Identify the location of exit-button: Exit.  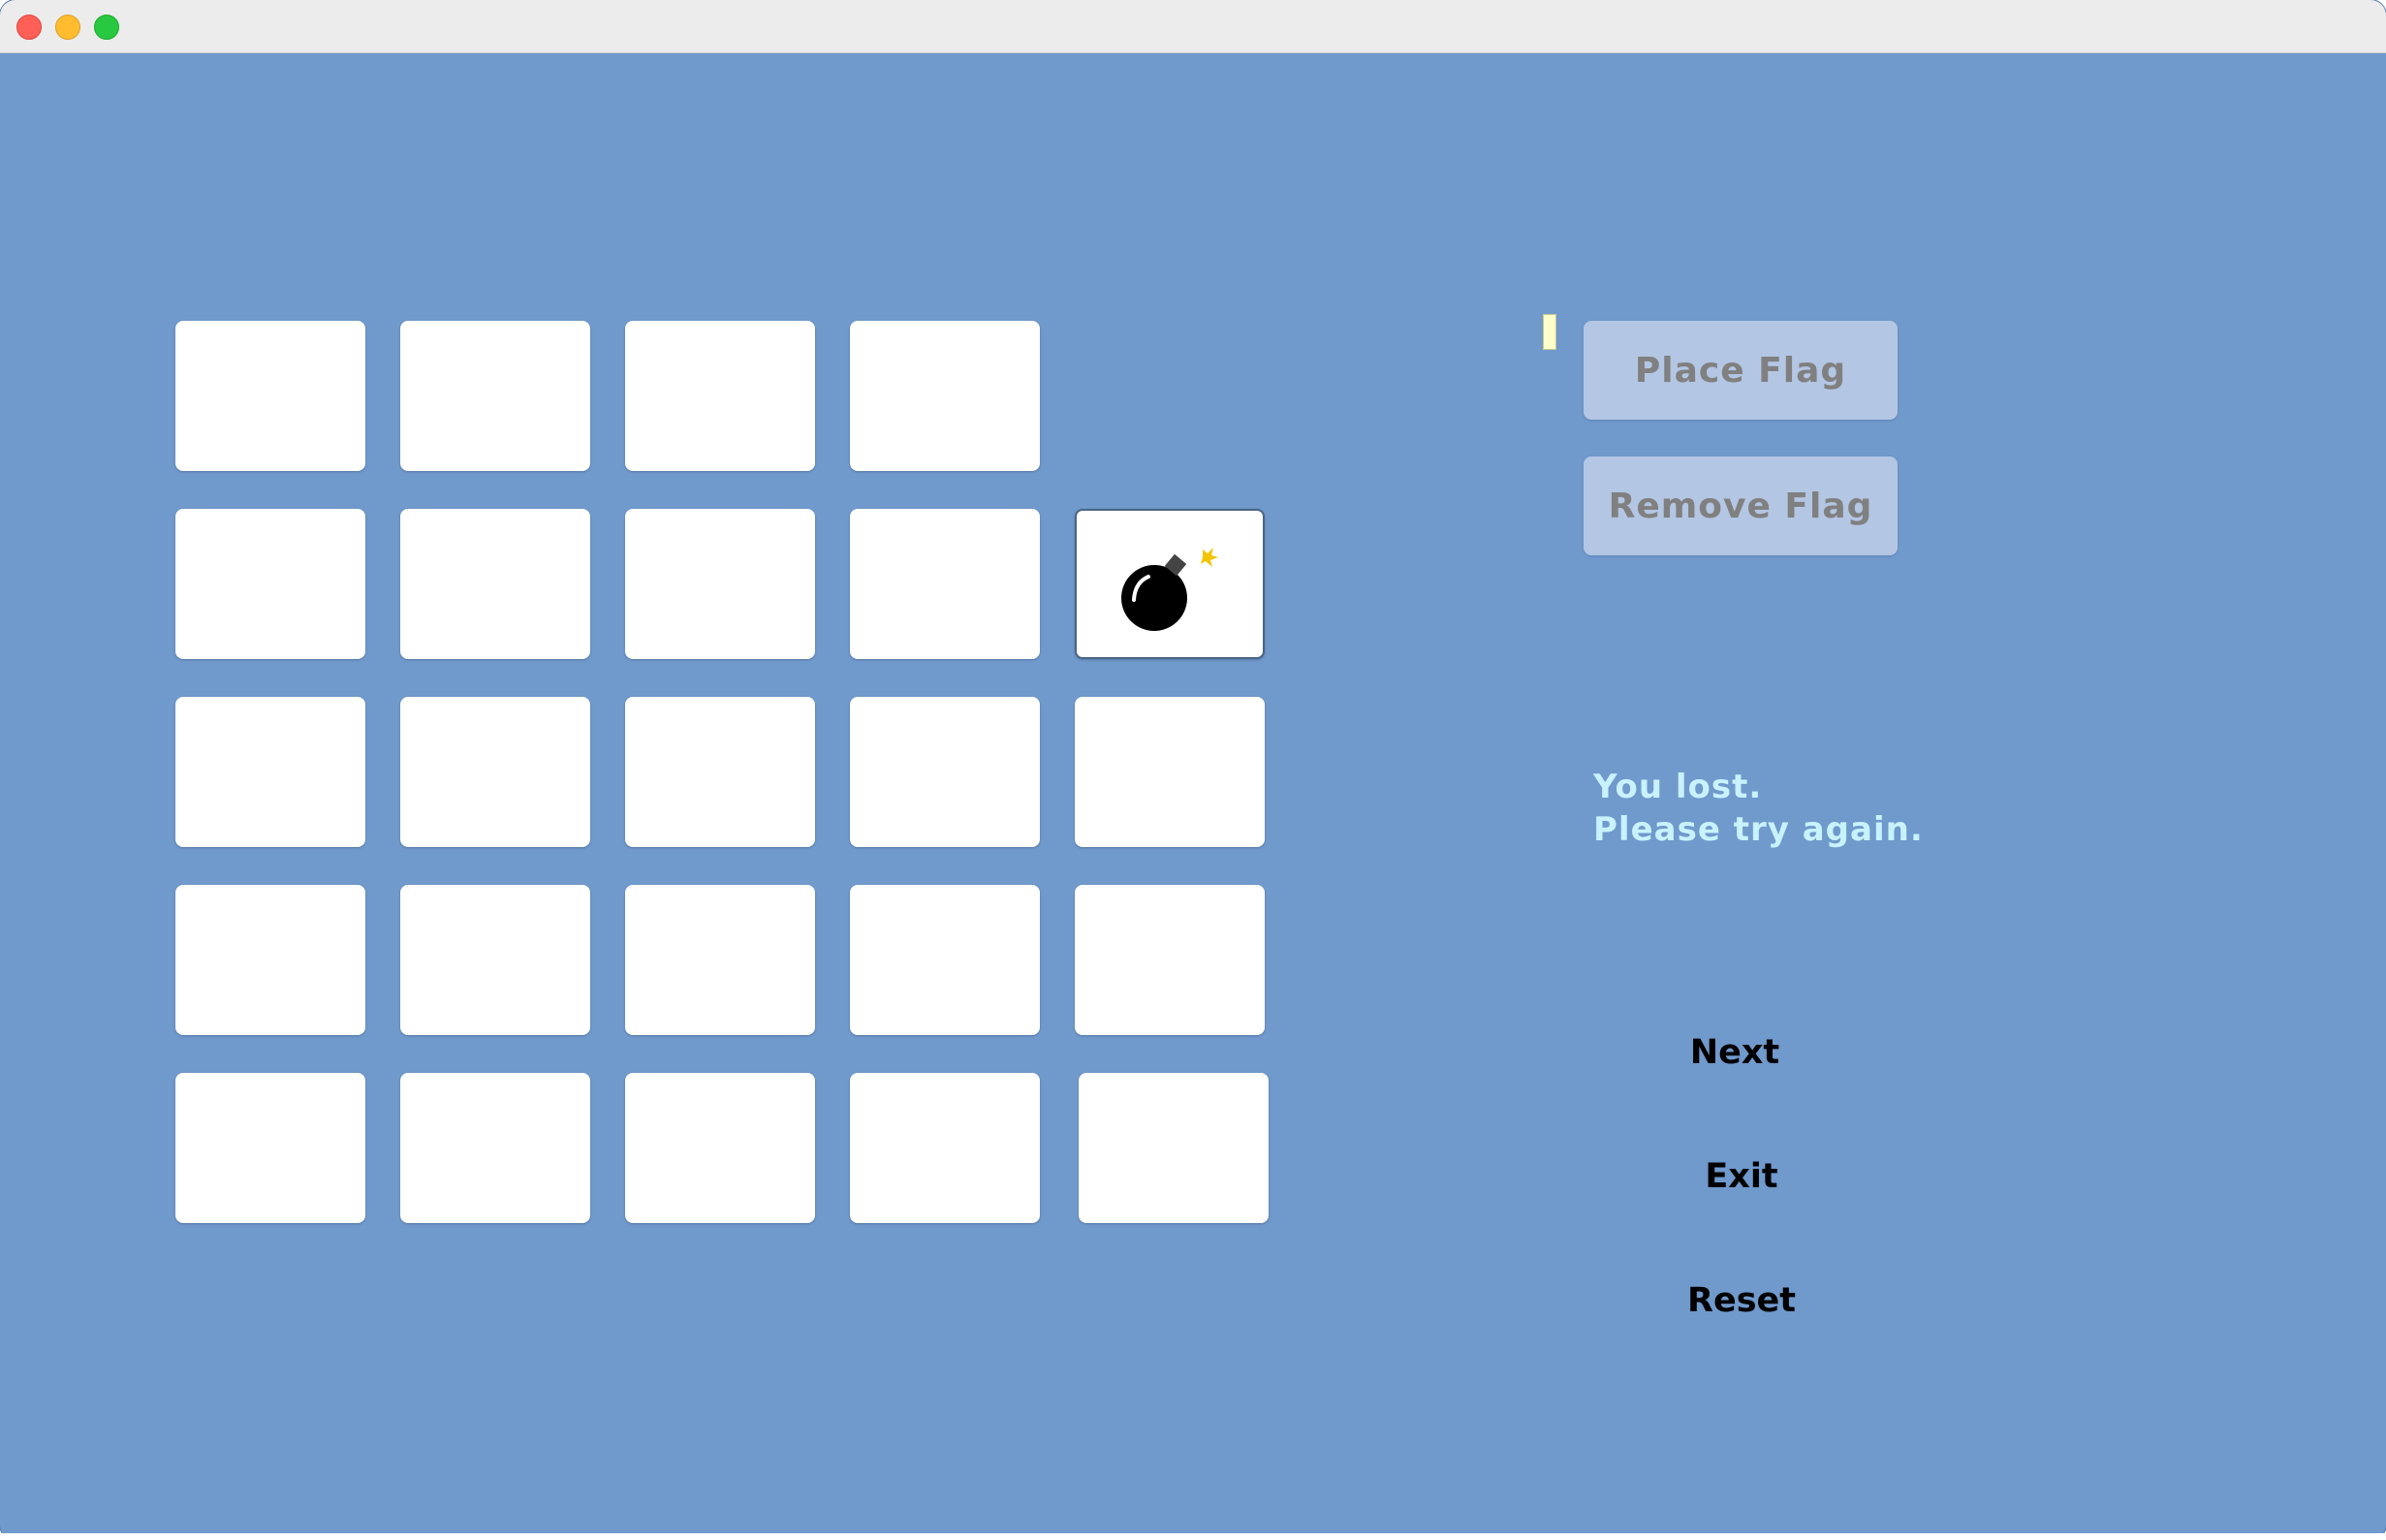
(1741, 1176).